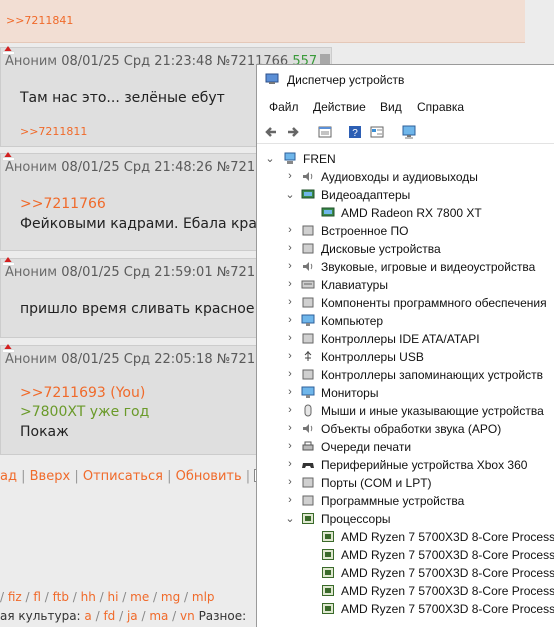 Image resolution: width=554 pixels, height=627 pixels. Describe the element at coordinates (63, 204) in the screenshot. I see `reply-link: >>7211766` at that location.